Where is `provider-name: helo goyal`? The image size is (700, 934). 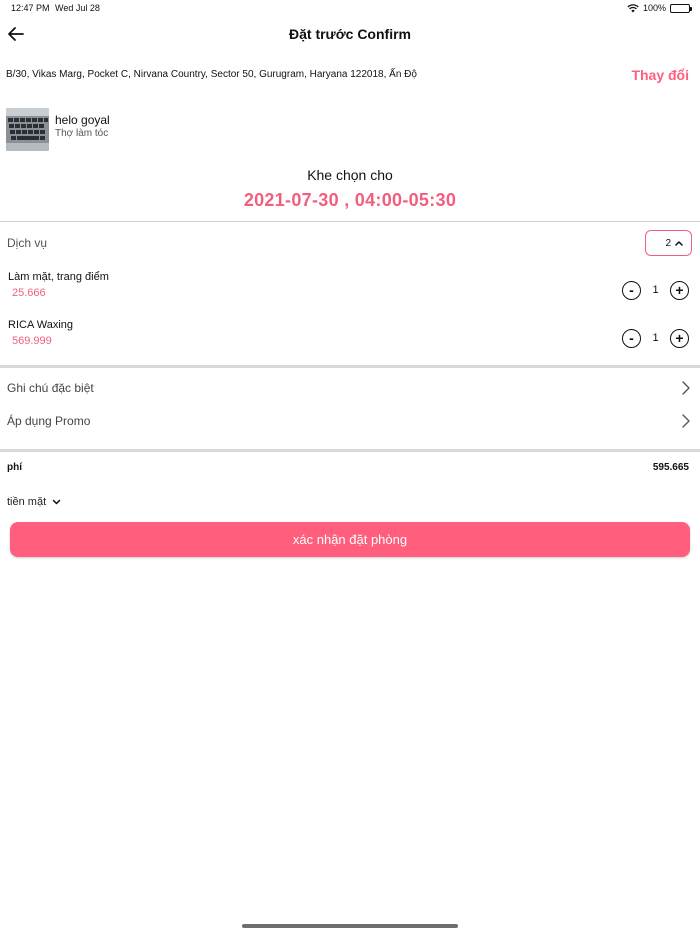 provider-name: helo goyal is located at coordinates (82, 120).